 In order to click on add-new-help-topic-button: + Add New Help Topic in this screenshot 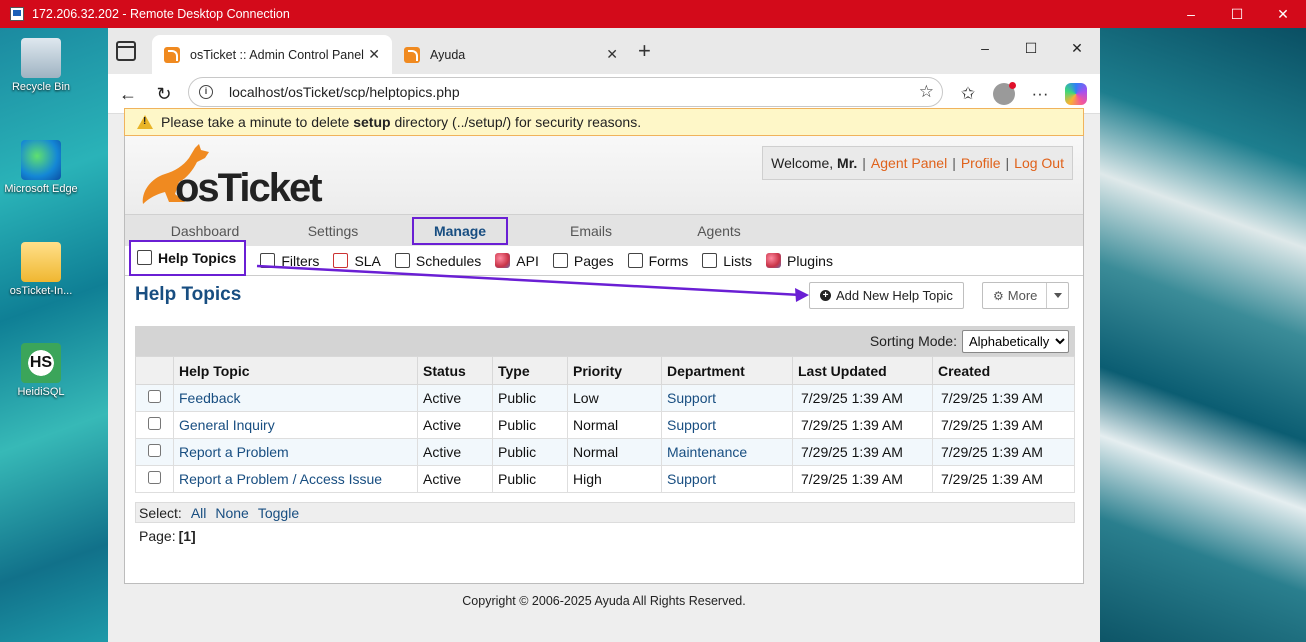, I will do `click(886, 295)`.